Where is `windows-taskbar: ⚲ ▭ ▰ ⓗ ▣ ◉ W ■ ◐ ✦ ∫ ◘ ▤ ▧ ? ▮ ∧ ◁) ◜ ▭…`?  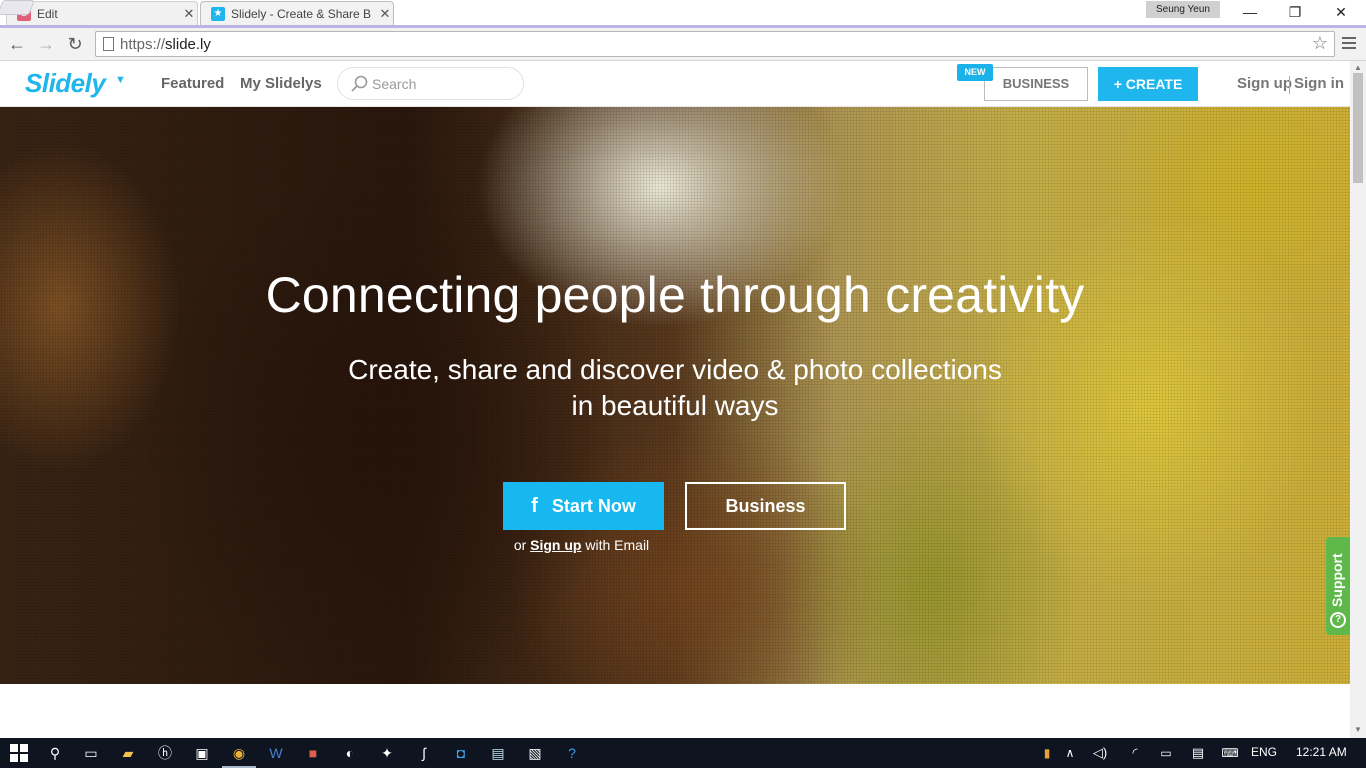
windows-taskbar: ⚲ ▭ ▰ ⓗ ▣ ◉ W ■ ◐ ✦ ∫ ◘ ▤ ▧ ? ▮ ∧ ◁) ◜ ▭… is located at coordinates (683, 753).